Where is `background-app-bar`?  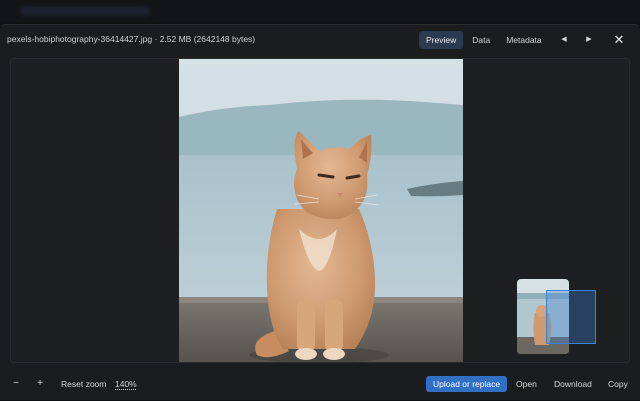 background-app-bar is located at coordinates (320, 11).